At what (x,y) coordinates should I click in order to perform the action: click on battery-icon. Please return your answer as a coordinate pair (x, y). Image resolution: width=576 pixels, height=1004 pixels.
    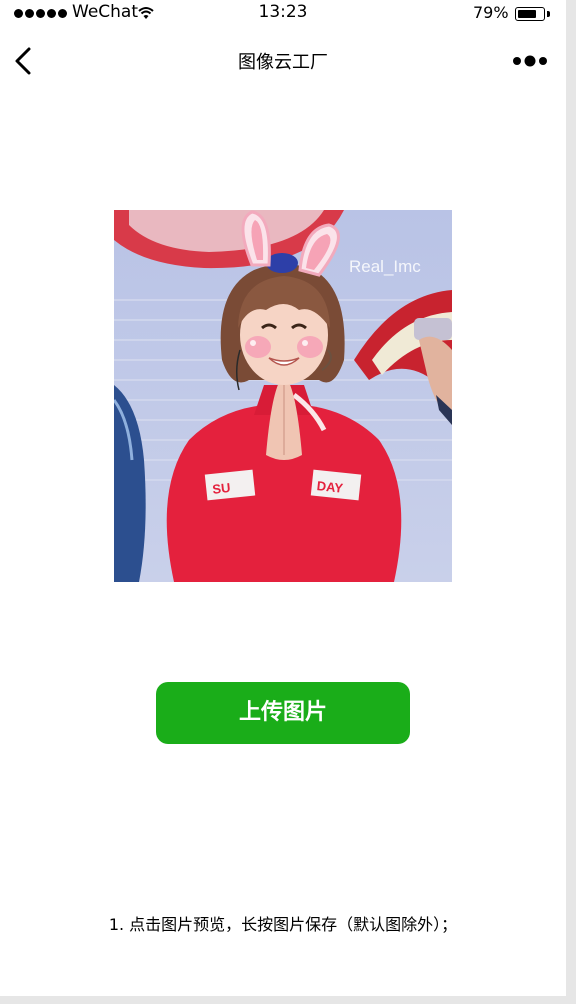
    Looking at the image, I should click on (530, 14).